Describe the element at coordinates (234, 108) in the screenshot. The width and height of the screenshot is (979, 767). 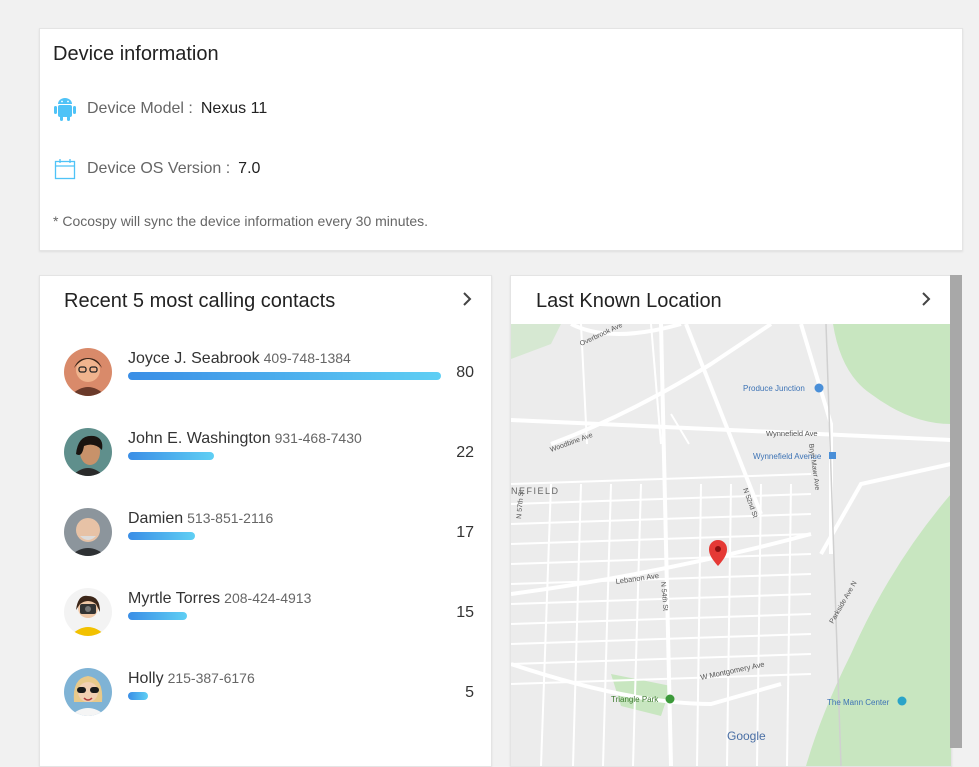
I see `device-model-value: Nexus 11` at that location.